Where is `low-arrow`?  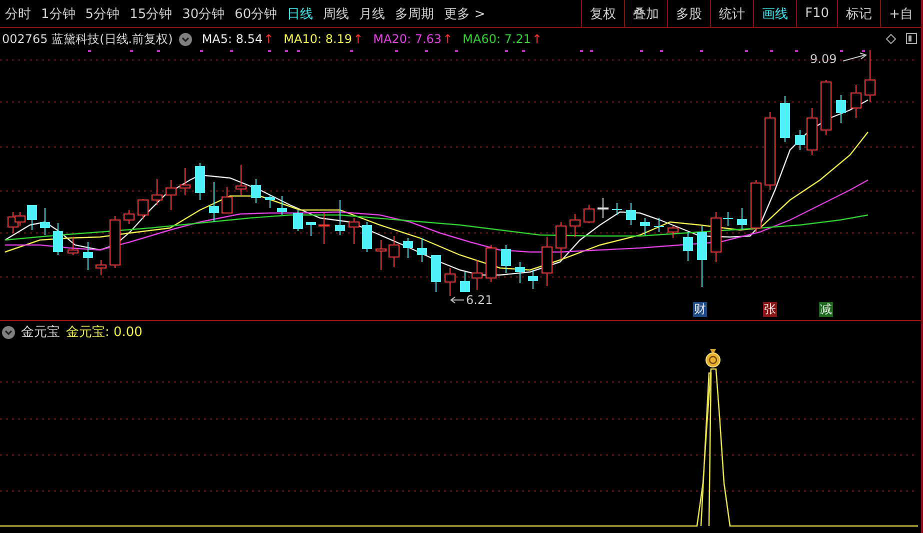 low-arrow is located at coordinates (457, 300).